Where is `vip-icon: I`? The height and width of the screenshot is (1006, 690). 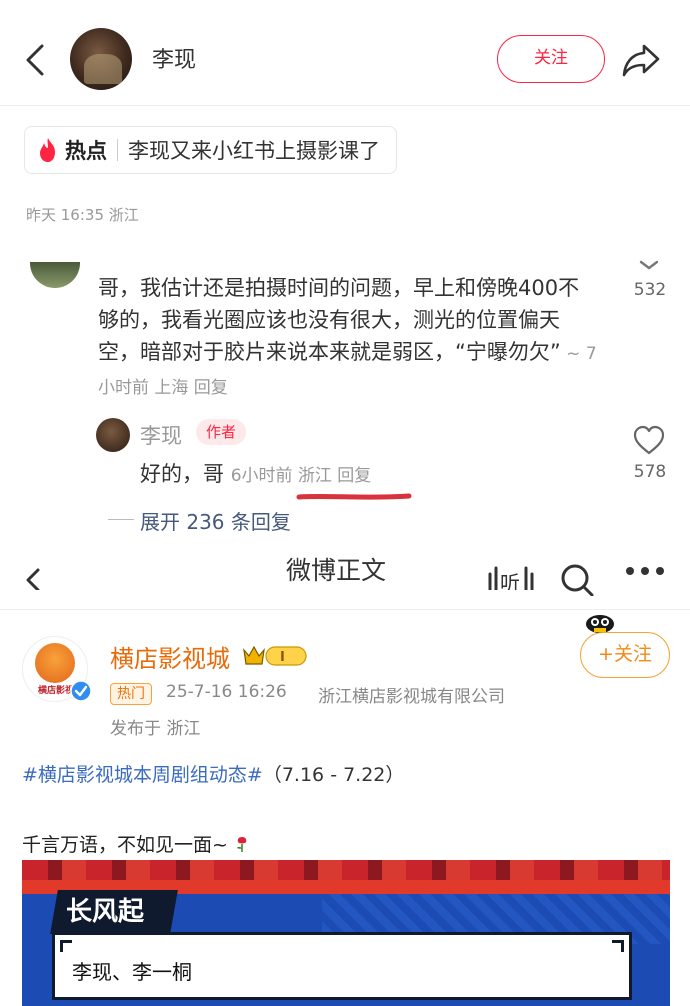 vip-icon: I is located at coordinates (275, 655).